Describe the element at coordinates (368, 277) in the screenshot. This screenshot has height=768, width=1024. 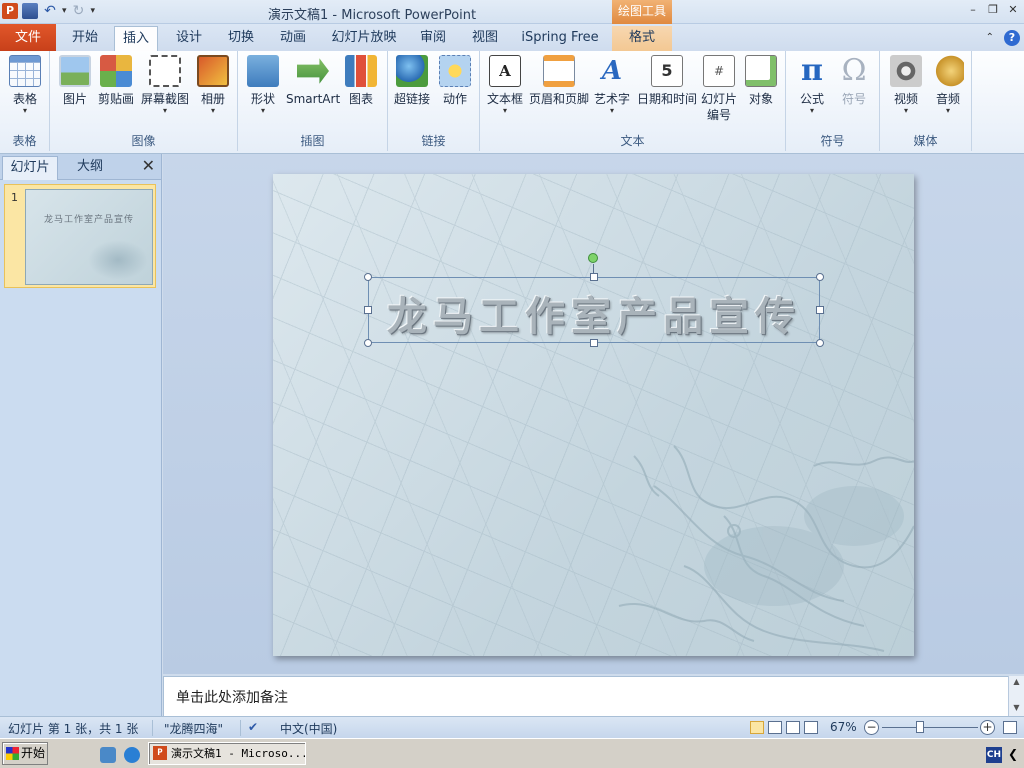
I see `resize-handle-top-left` at that location.